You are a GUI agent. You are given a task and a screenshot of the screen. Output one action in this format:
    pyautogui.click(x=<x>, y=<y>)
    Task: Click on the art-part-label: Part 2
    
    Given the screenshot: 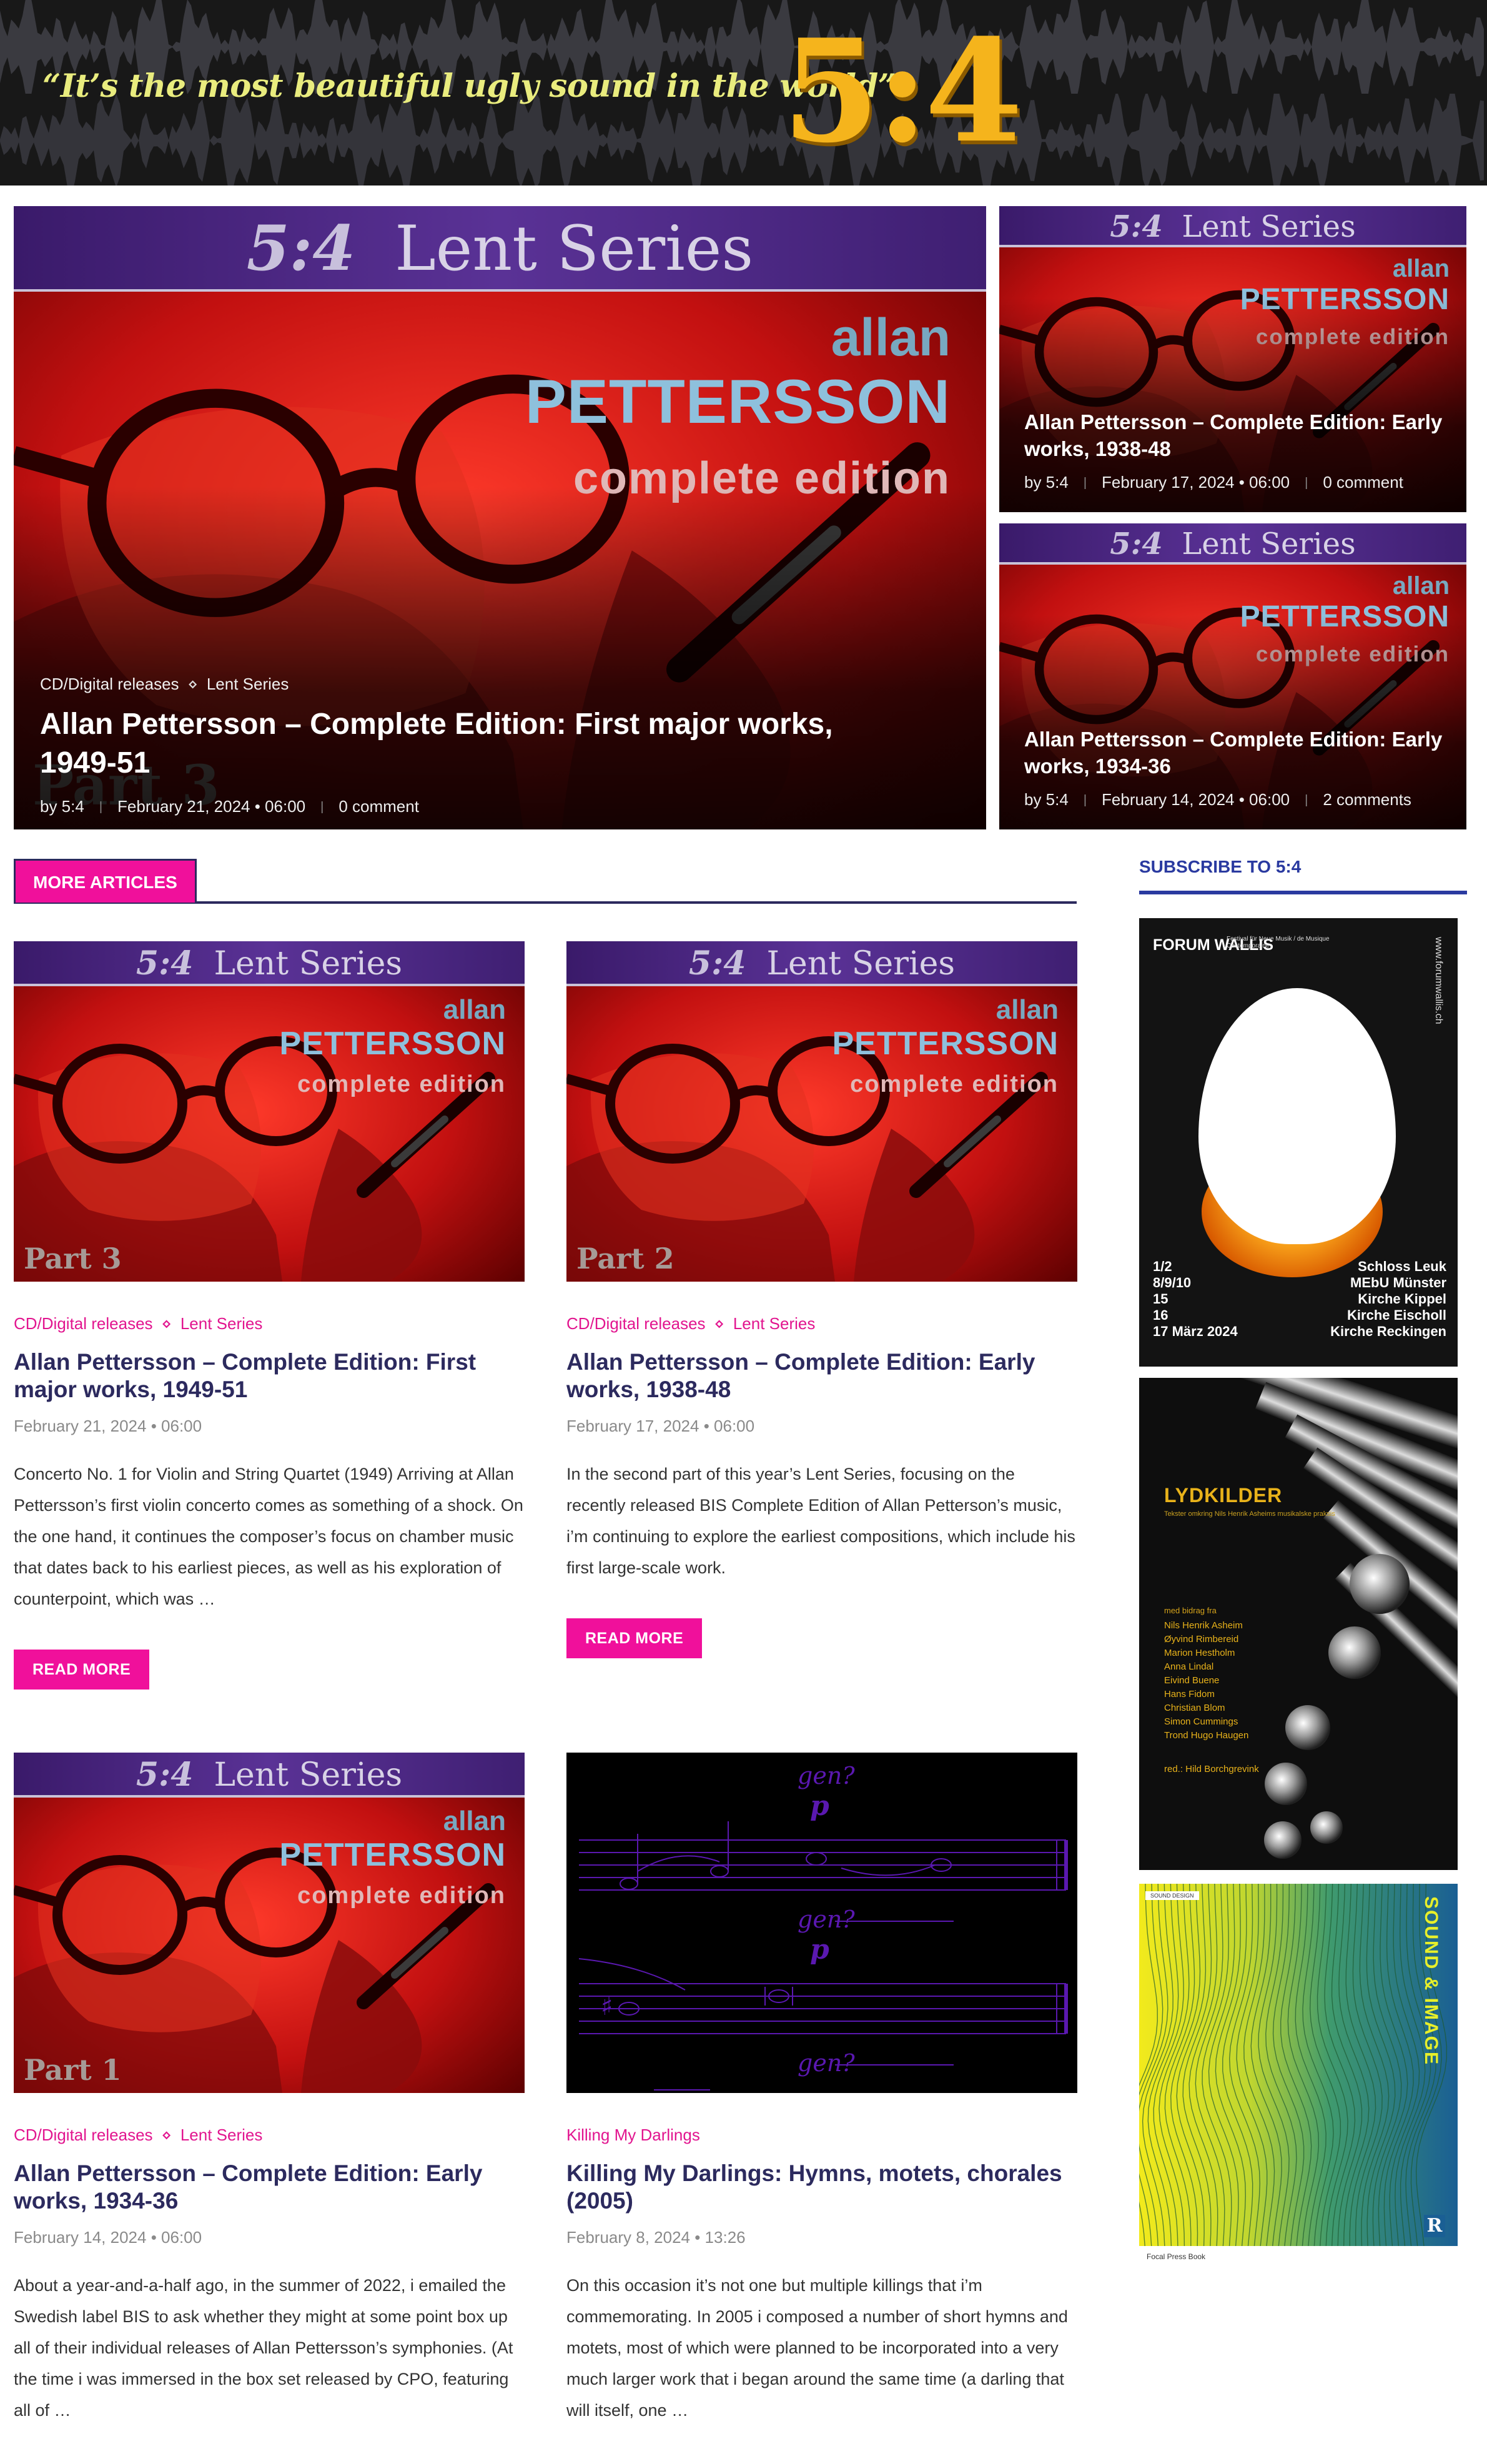 What is the action you would take?
    pyautogui.click(x=625, y=1258)
    